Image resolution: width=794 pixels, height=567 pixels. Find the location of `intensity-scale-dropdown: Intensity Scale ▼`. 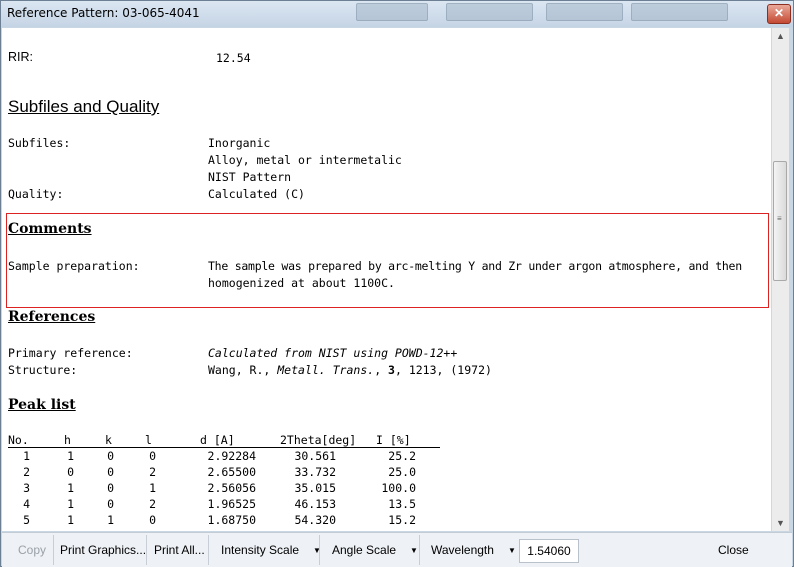

intensity-scale-dropdown: Intensity Scale ▼ is located at coordinates (271, 550).